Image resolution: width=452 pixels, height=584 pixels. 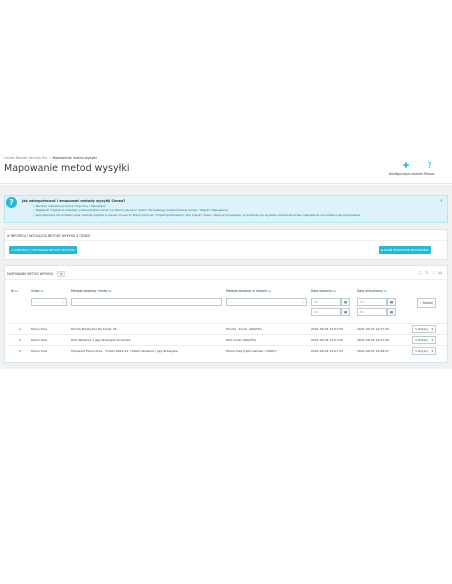 I want to click on column-header-shop: Sklep ▾▴, so click(x=37, y=291).